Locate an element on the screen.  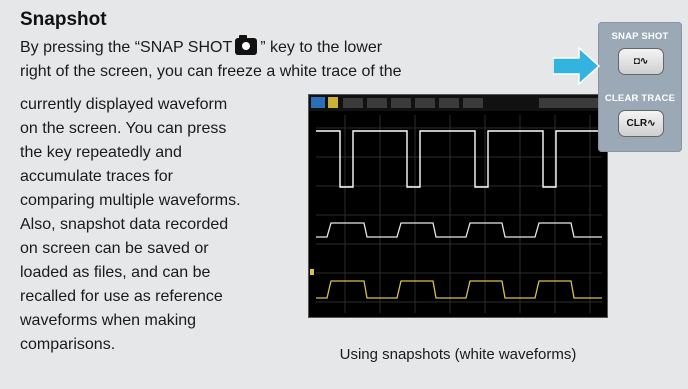
body-line: Also, snapshot data recorded is located at coordinates (124, 224).